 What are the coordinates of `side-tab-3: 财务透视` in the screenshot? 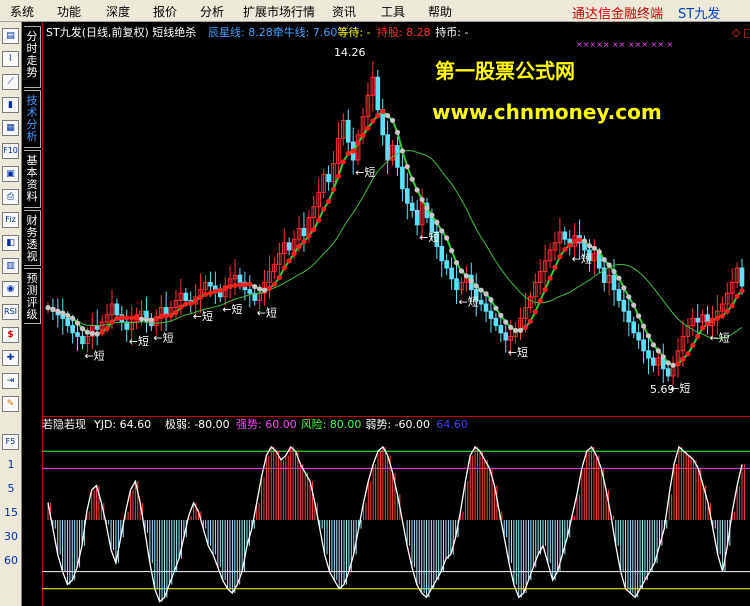 It's located at (32, 238).